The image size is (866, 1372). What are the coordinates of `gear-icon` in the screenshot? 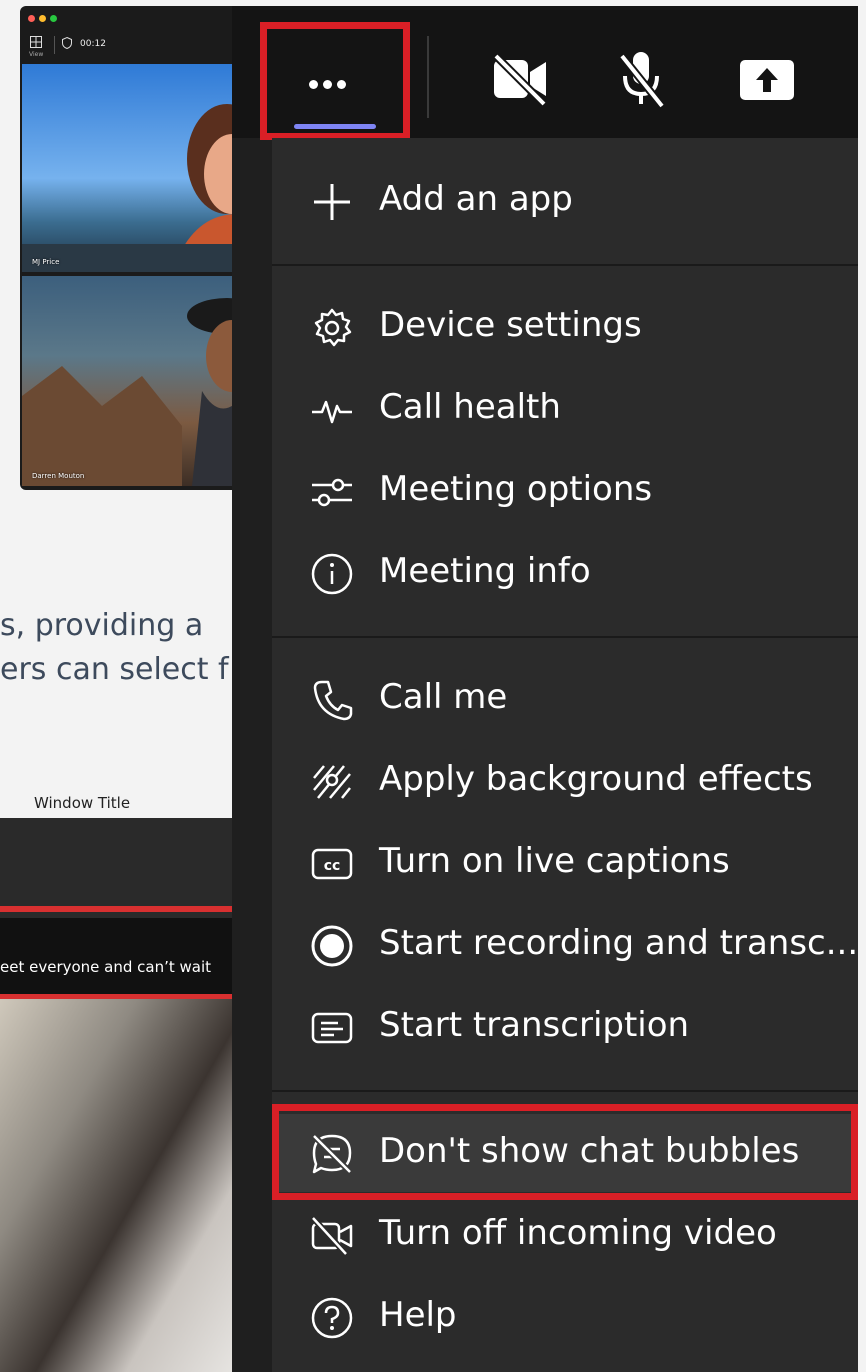 It's located at (333, 327).